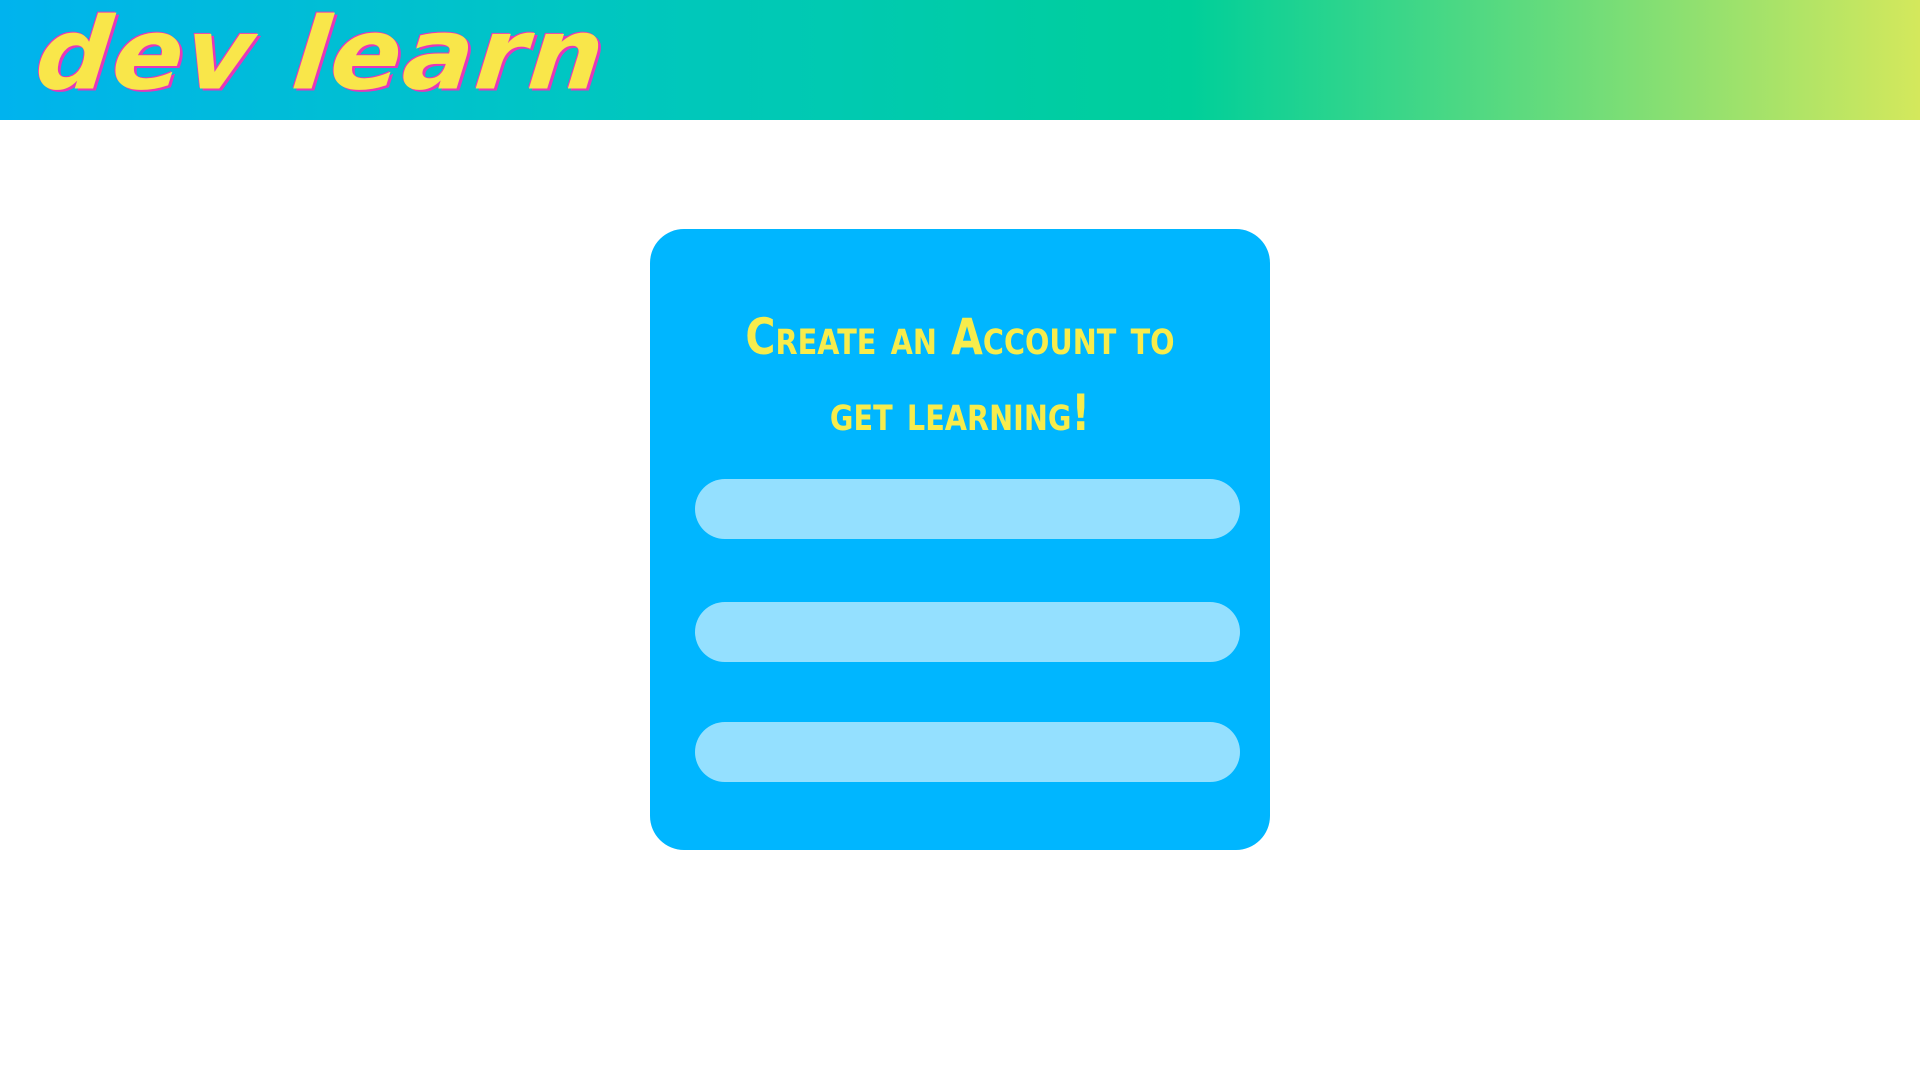  Describe the element at coordinates (960, 337) in the screenshot. I see `signup-title-line-1: Create an Account to` at that location.